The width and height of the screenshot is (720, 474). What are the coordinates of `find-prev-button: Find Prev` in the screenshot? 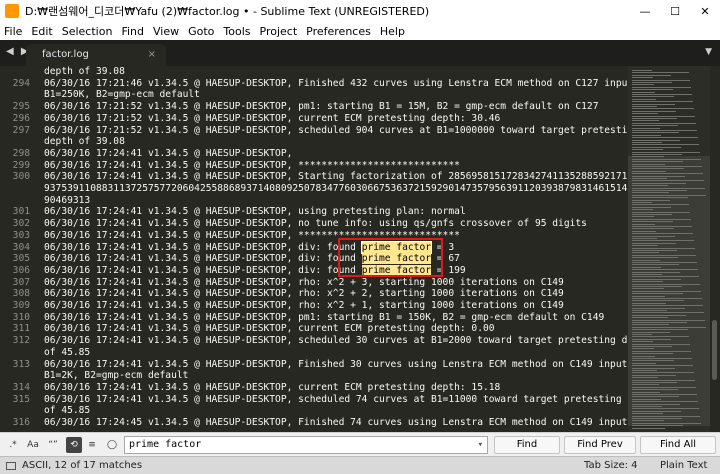 It's located at (600, 445).